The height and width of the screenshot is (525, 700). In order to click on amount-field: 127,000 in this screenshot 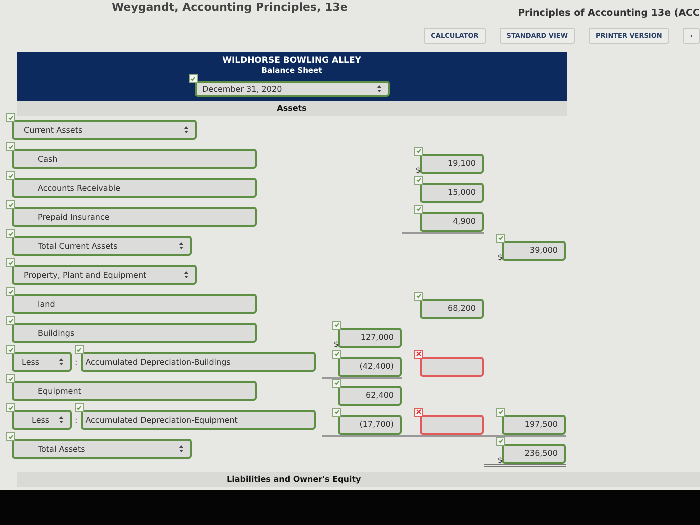, I will do `click(370, 338)`.